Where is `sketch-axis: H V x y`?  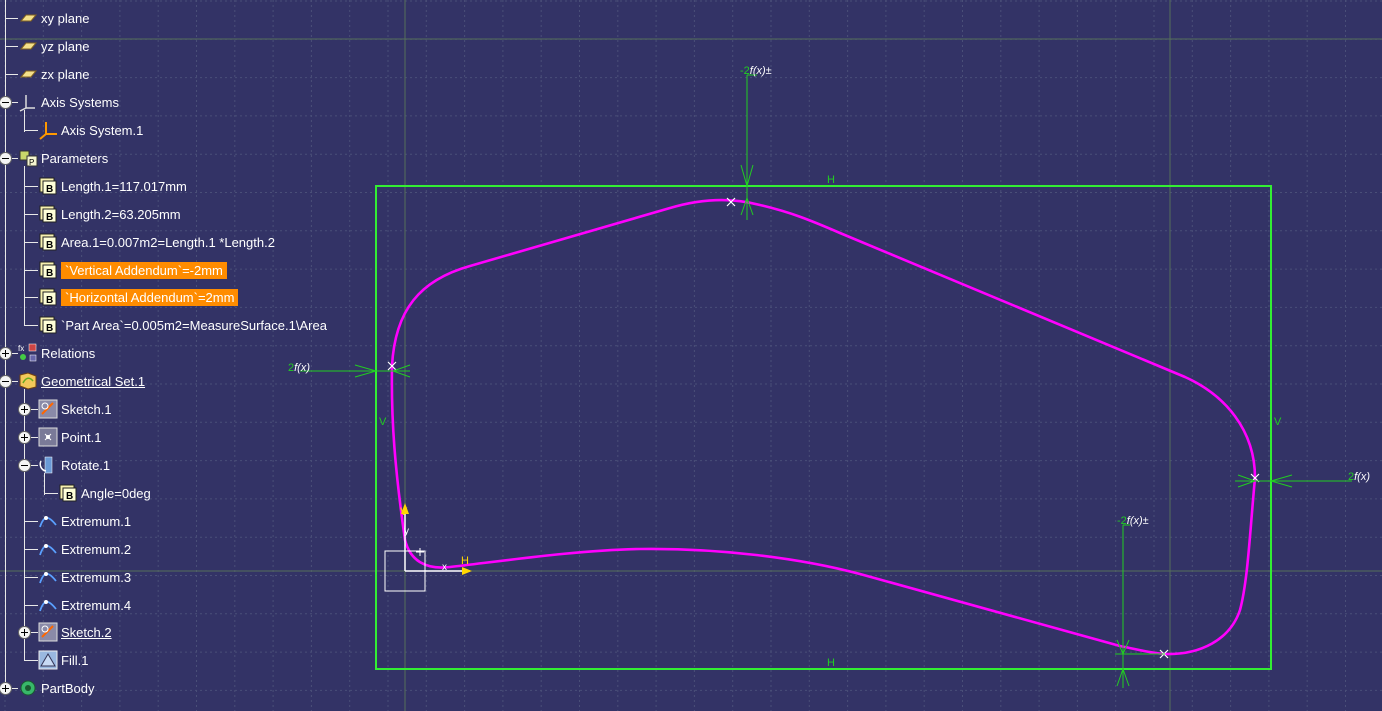
sketch-axis: H V x y is located at coordinates (428, 547).